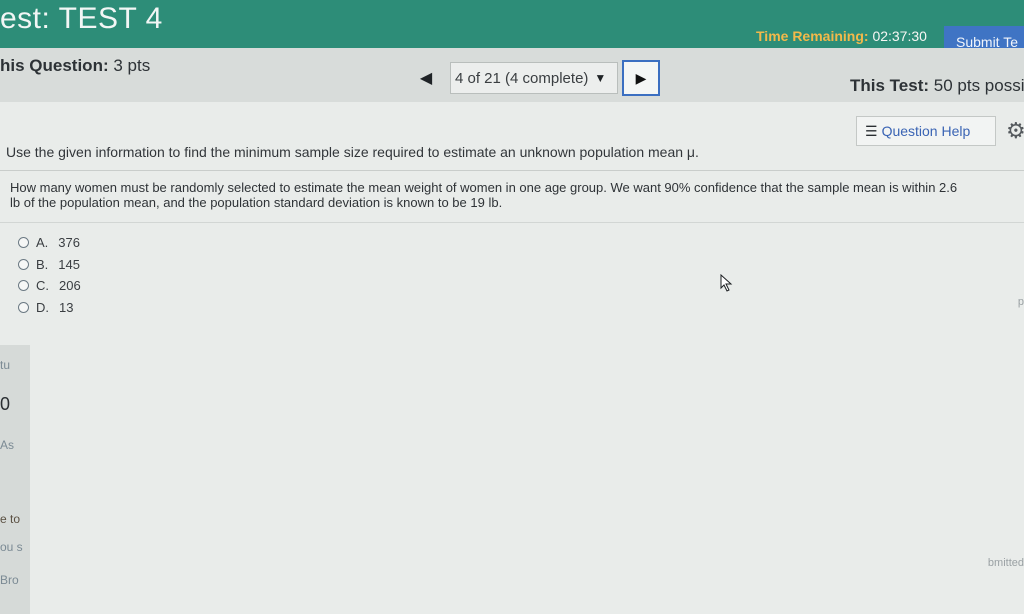 This screenshot has height=614, width=1024. Describe the element at coordinates (54, 65) in the screenshot. I see `this-question-label: his Question:` at that location.